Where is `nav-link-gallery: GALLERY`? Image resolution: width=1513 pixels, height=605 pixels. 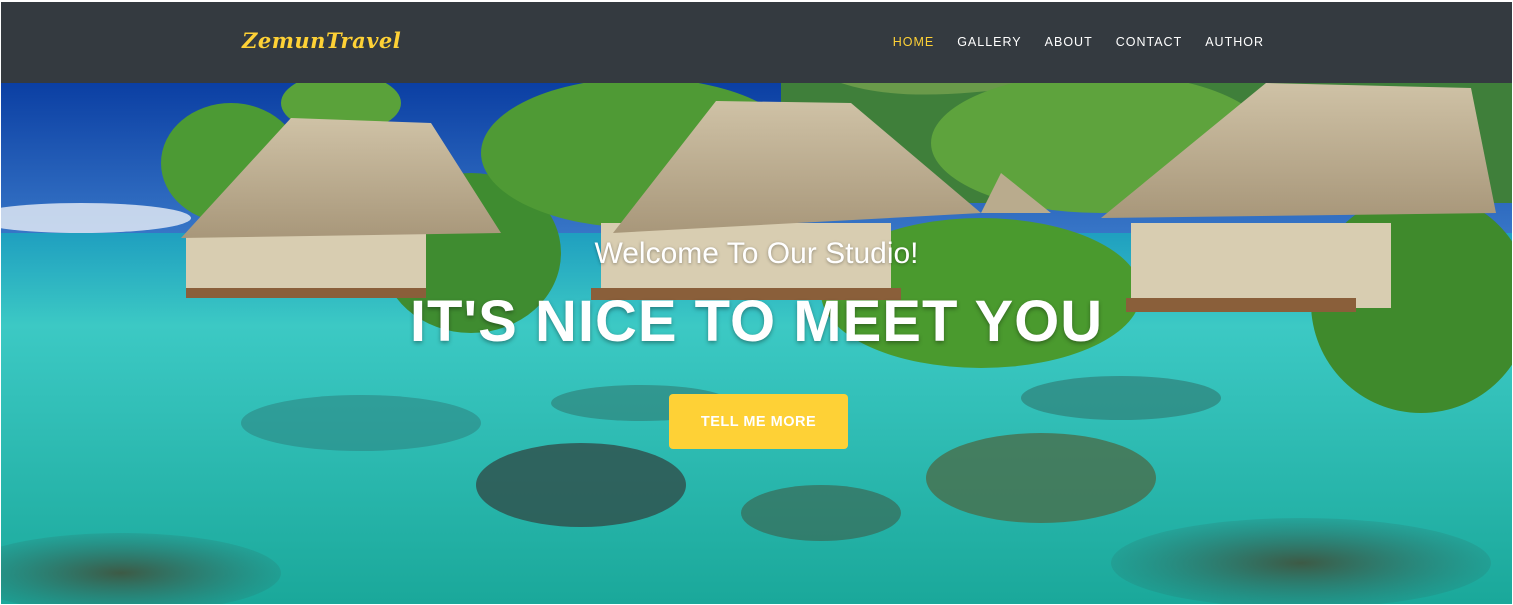
nav-link-gallery: GALLERY is located at coordinates (989, 42).